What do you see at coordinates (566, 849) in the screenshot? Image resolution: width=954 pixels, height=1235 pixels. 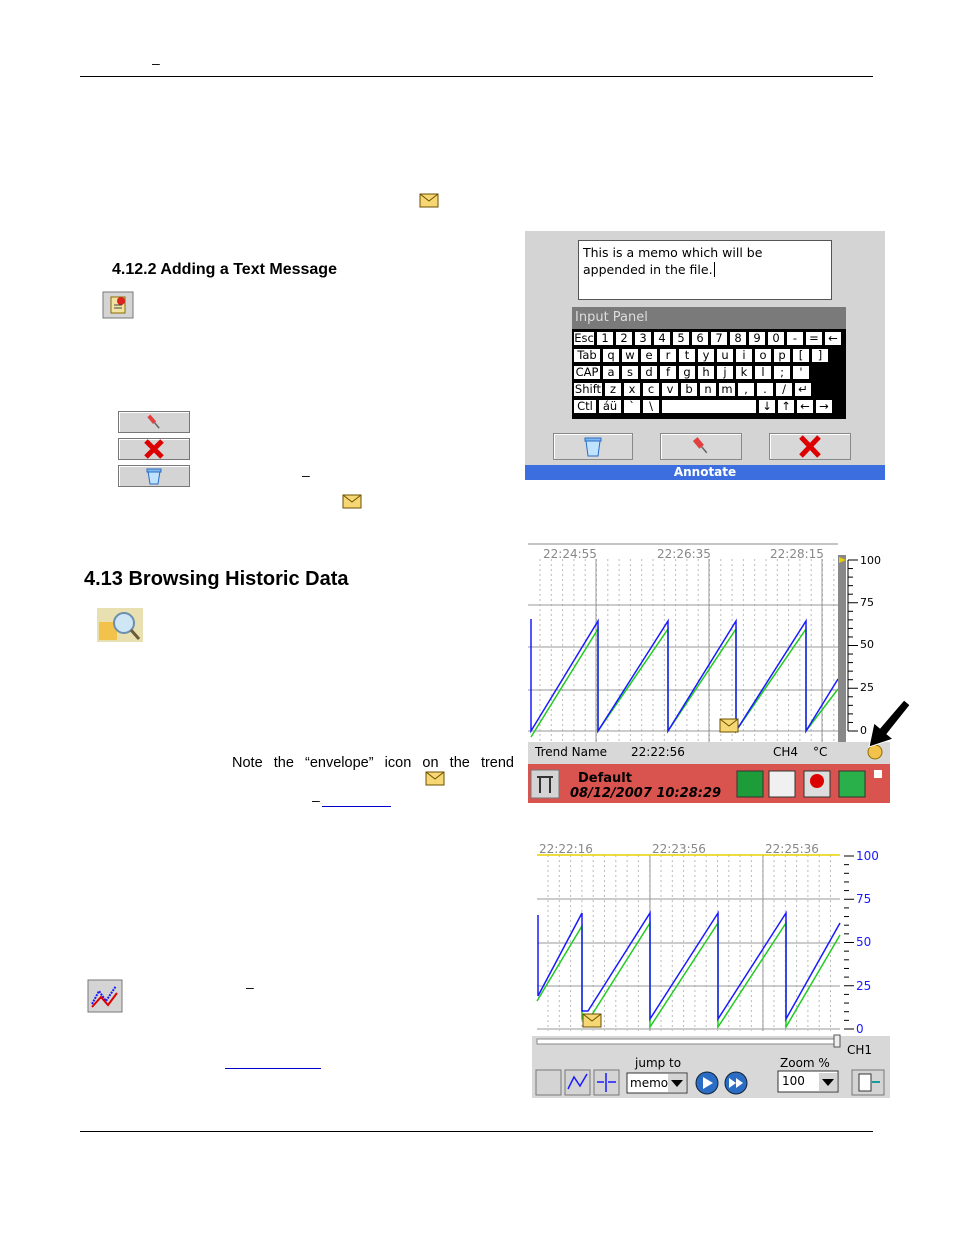 I see `time-label: 22:22:16` at bounding box center [566, 849].